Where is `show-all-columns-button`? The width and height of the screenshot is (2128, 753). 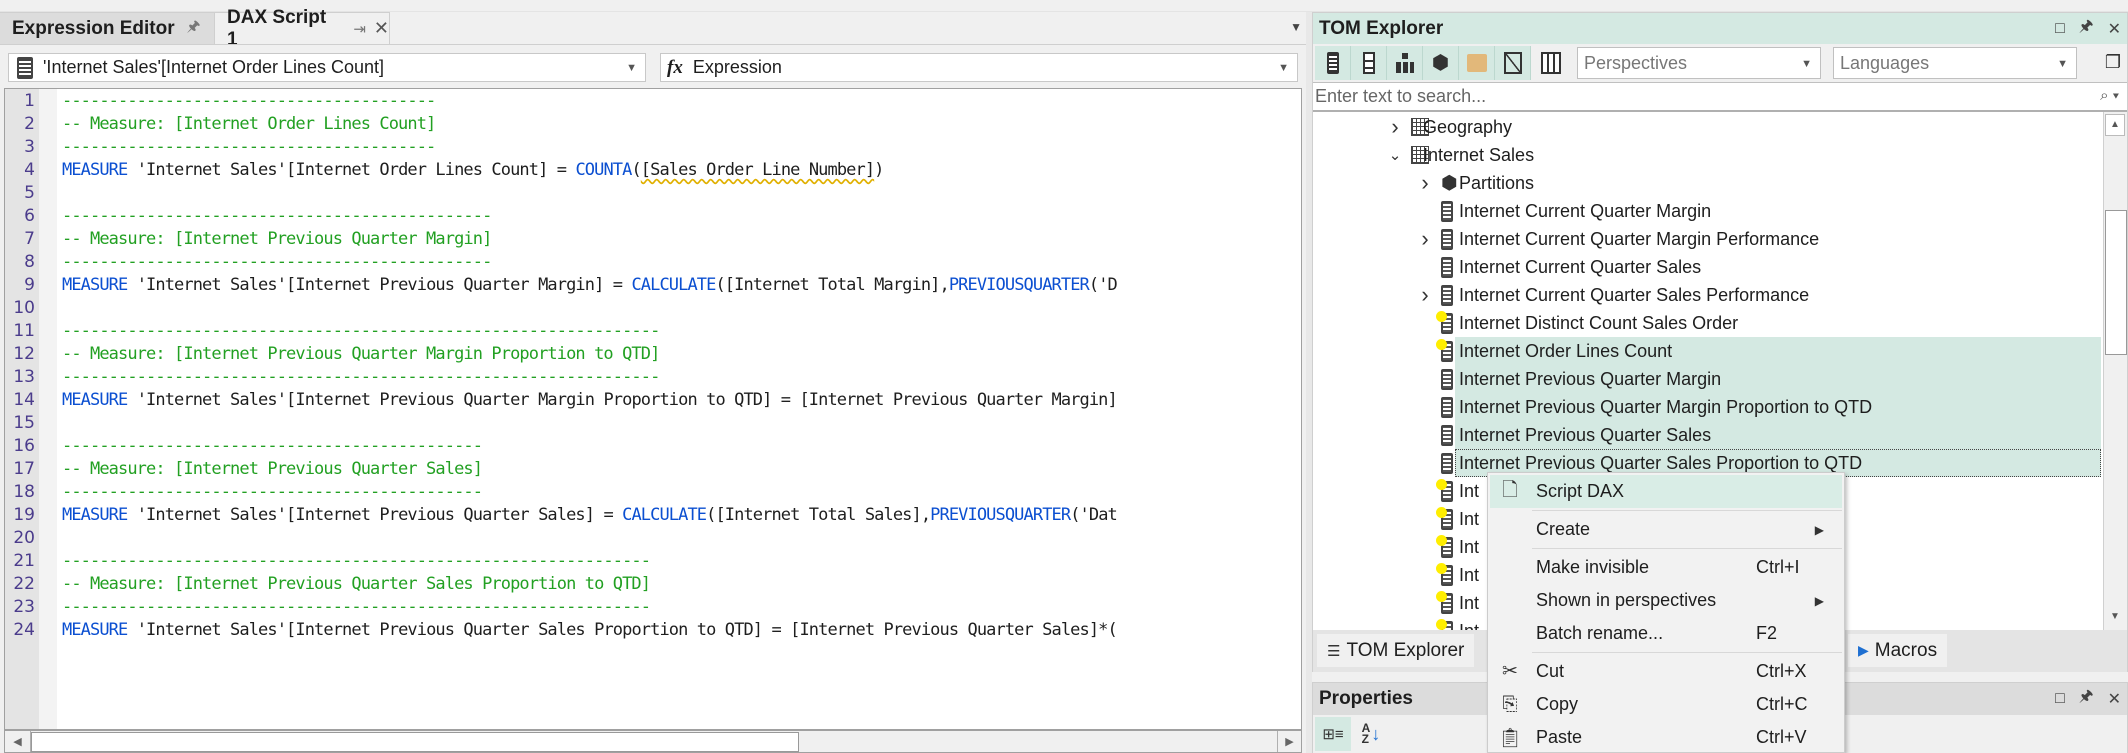
show-all-columns-button is located at coordinates (1551, 63).